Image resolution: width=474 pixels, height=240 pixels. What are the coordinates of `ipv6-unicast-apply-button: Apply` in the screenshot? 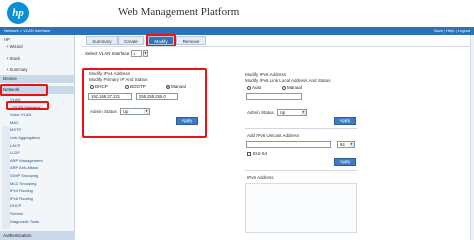 It's located at (345, 162).